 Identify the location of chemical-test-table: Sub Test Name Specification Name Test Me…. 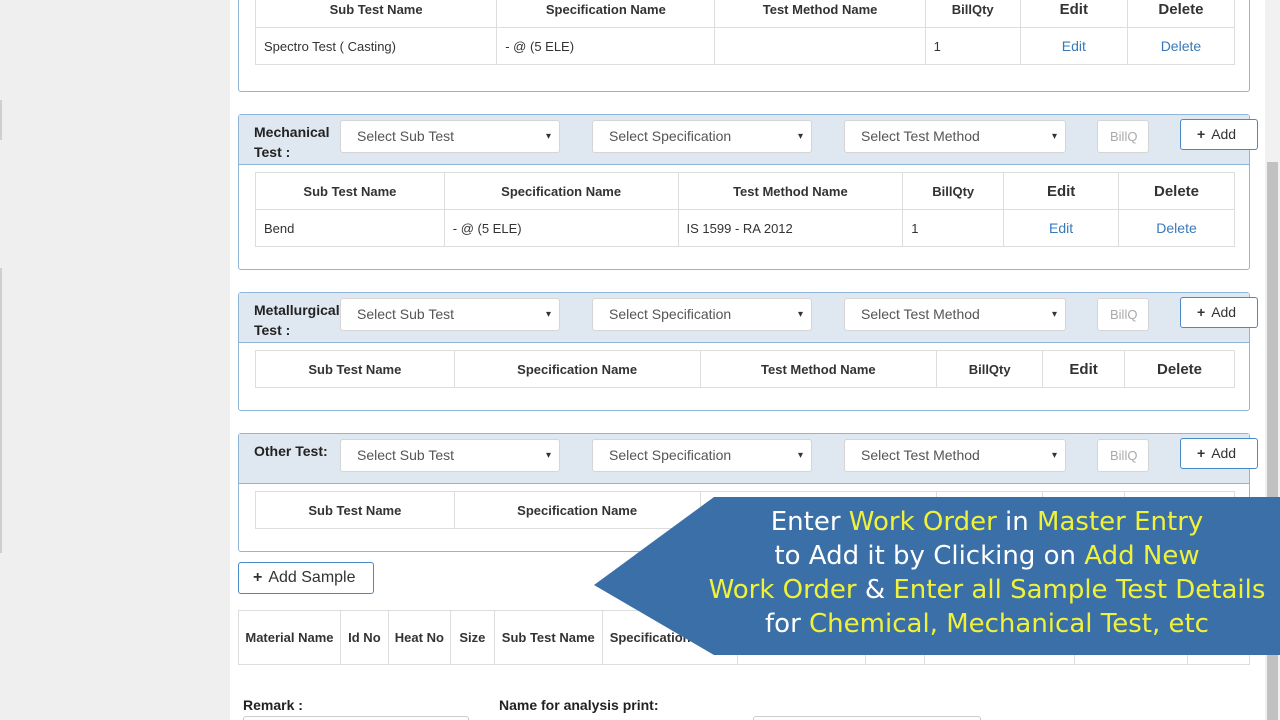
(745, 32).